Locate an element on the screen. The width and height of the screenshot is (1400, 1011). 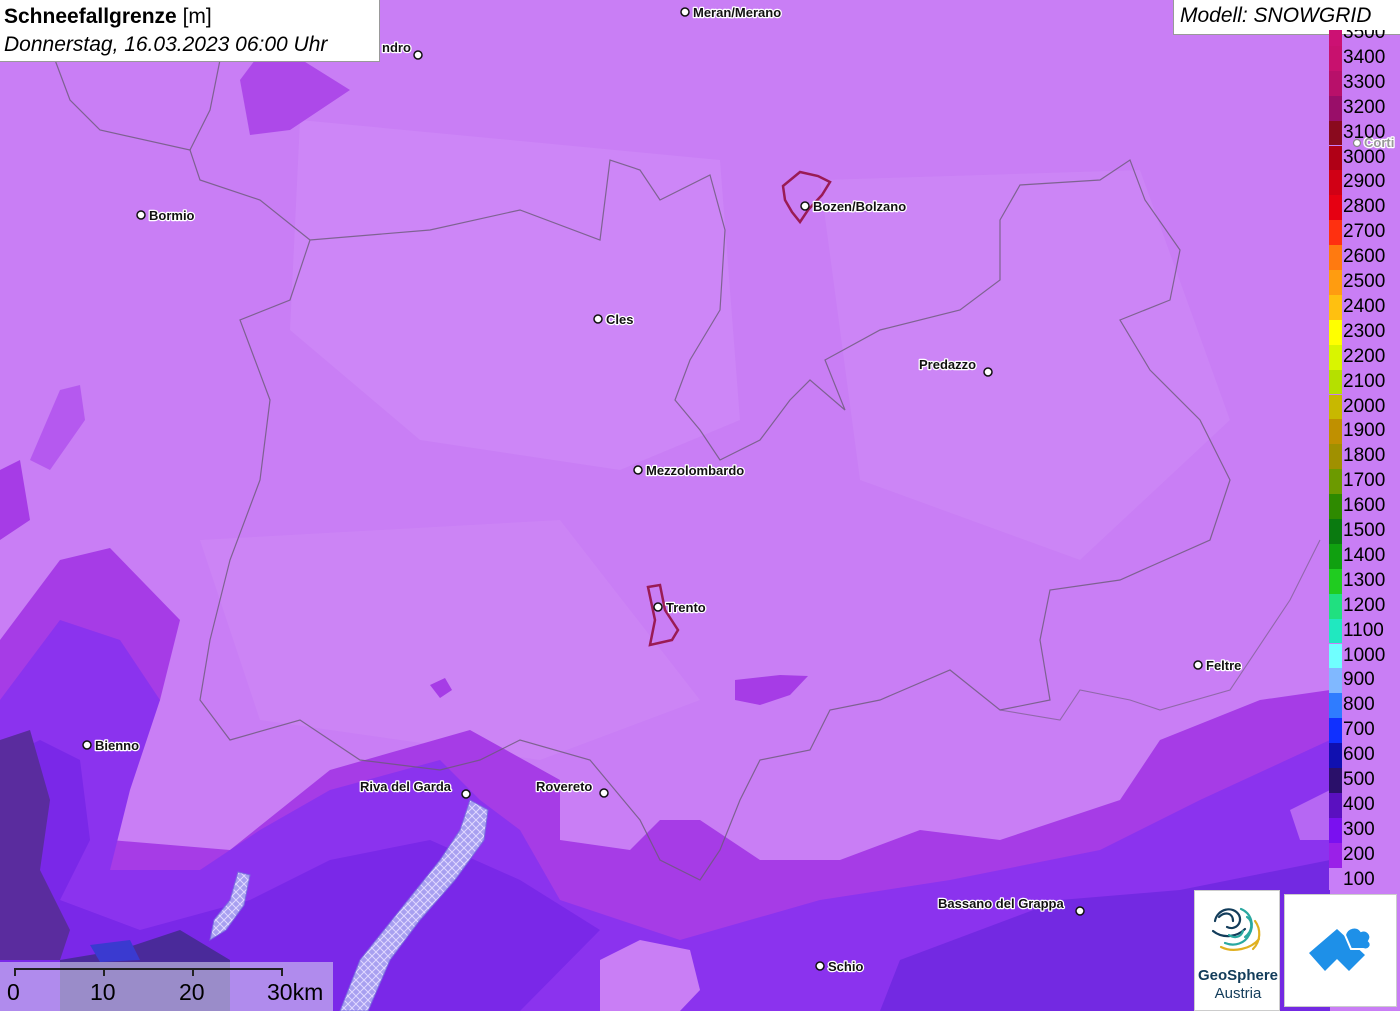
legend-label: 3500 is located at coordinates (1364, 36).